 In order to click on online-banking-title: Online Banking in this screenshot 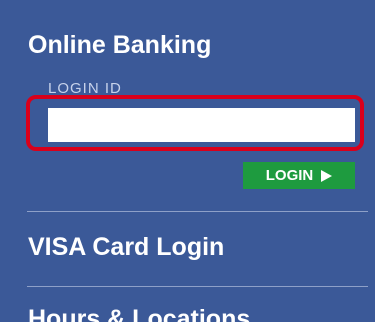, I will do `click(120, 45)`.